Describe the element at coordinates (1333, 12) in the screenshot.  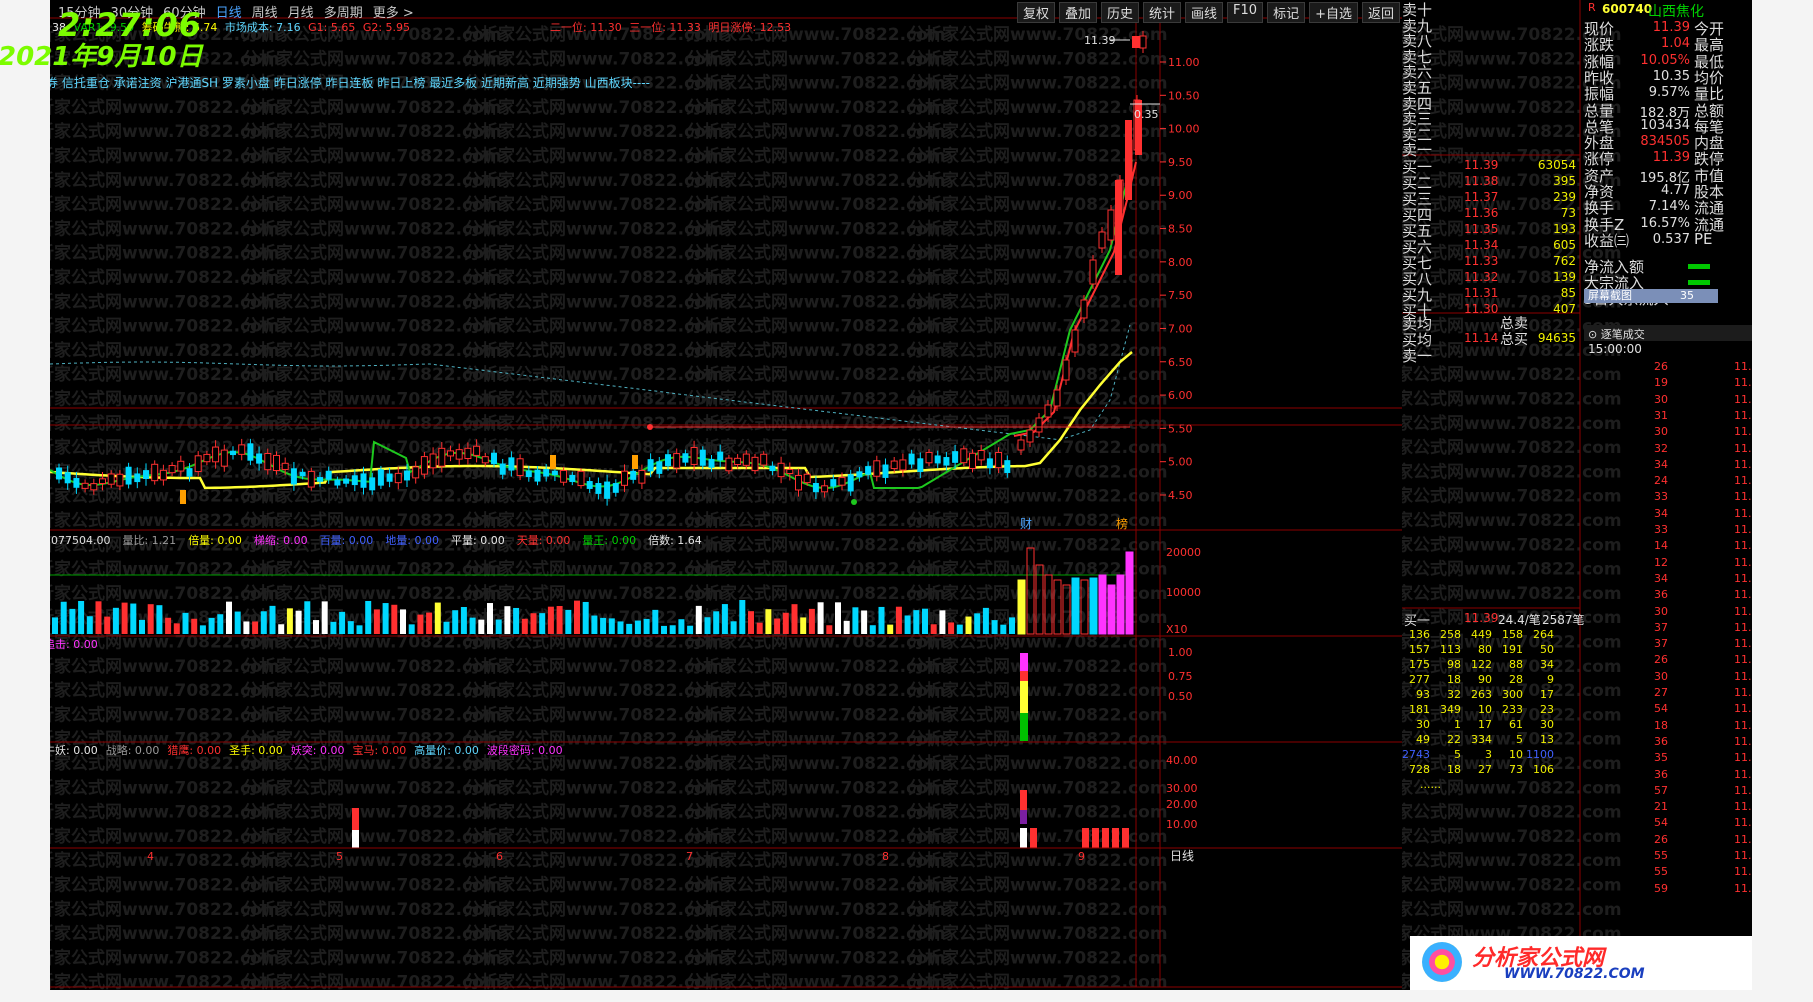
I see `toolbar-button-7: +自选` at that location.